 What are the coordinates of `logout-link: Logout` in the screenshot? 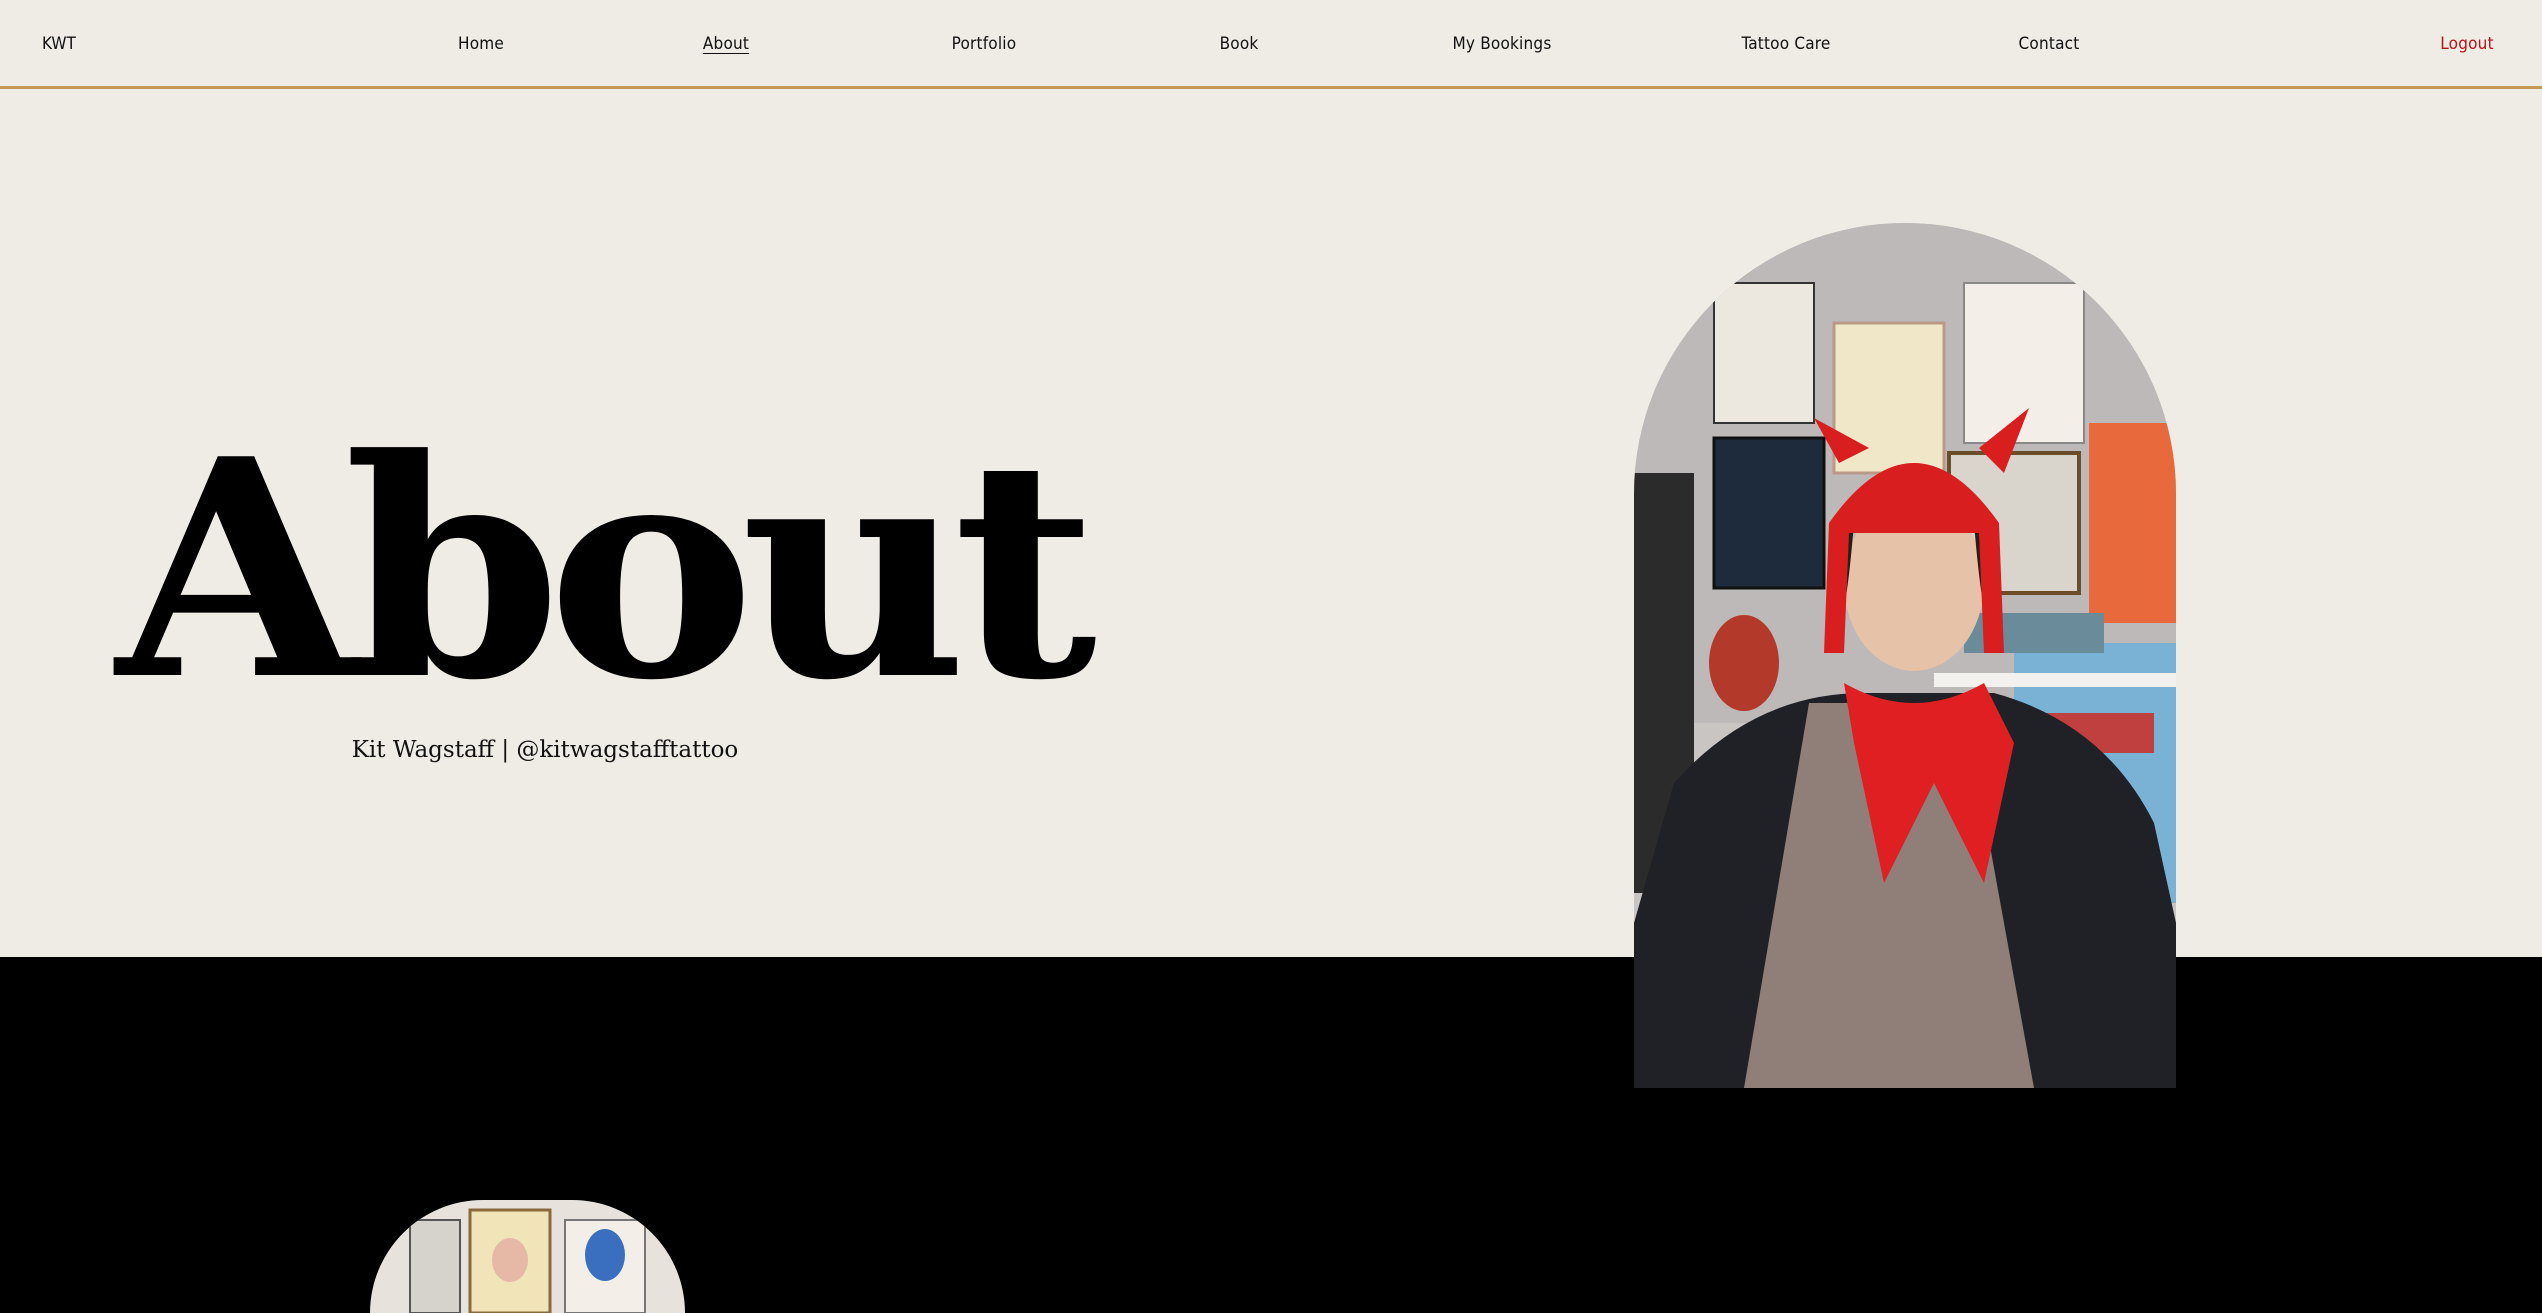 It's located at (2467, 44).